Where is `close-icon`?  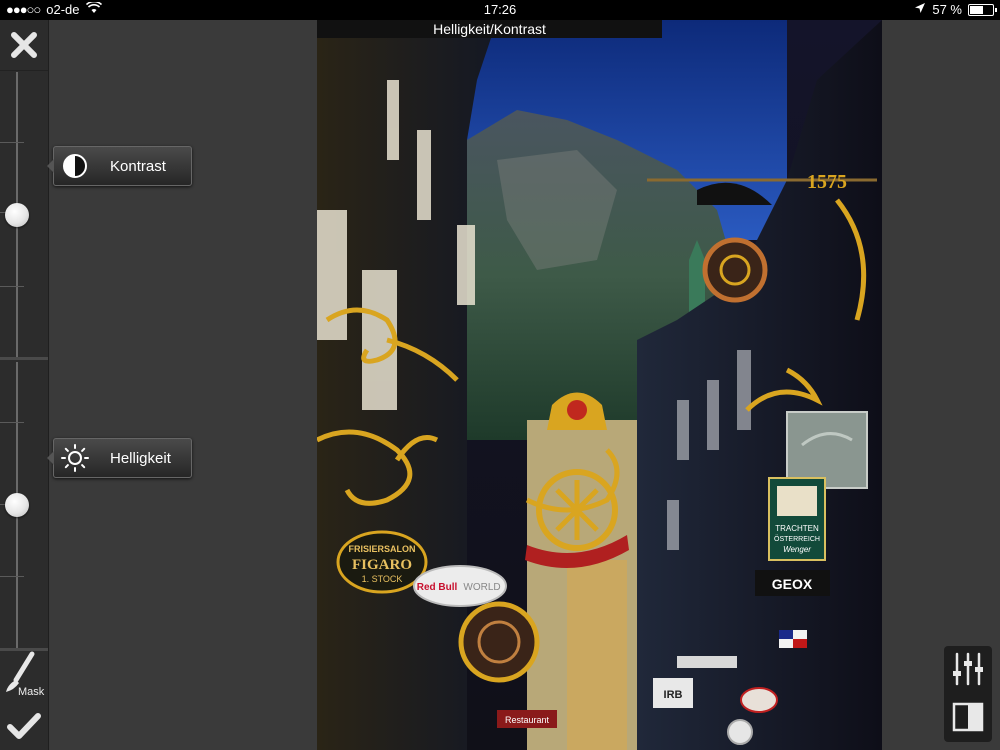
close-icon is located at coordinates (24, 45).